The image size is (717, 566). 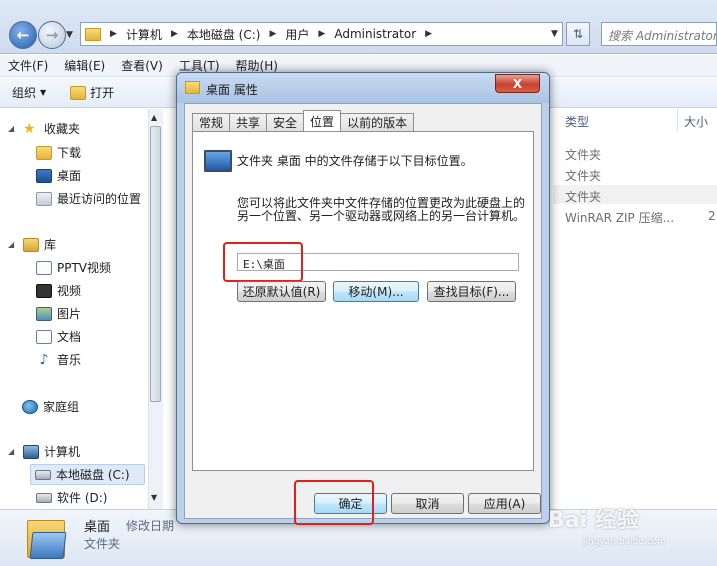 I want to click on computer-icon, so click(x=31, y=451).